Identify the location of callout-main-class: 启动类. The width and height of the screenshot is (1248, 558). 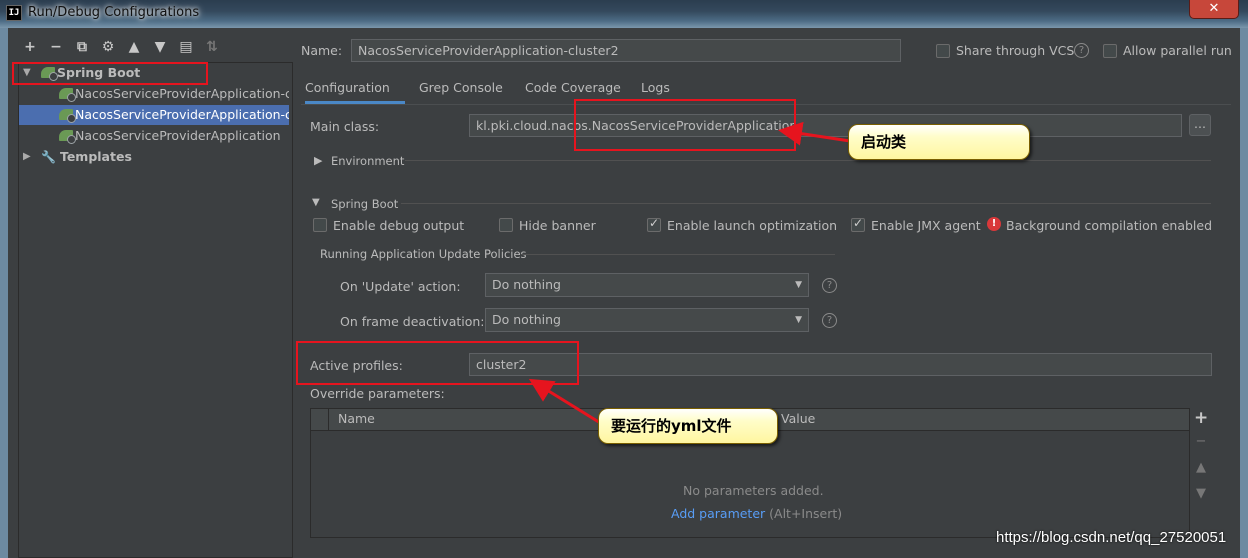
(939, 142).